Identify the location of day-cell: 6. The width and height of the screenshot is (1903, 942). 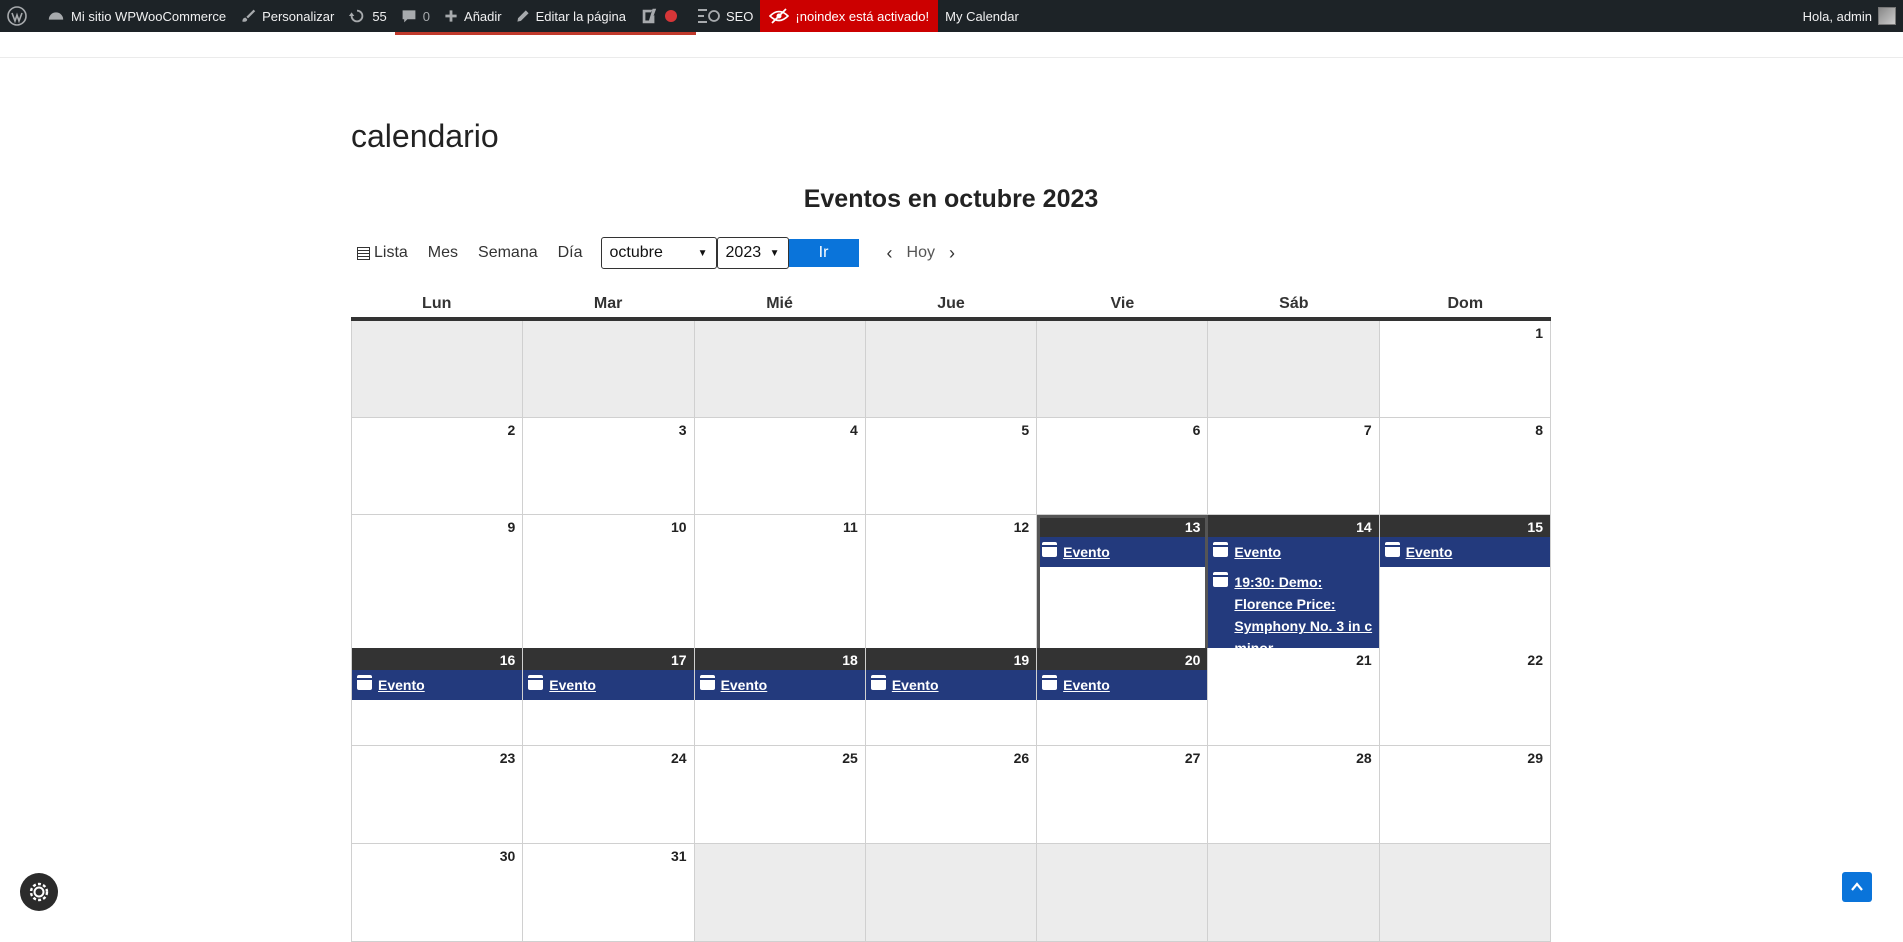
(1123, 466).